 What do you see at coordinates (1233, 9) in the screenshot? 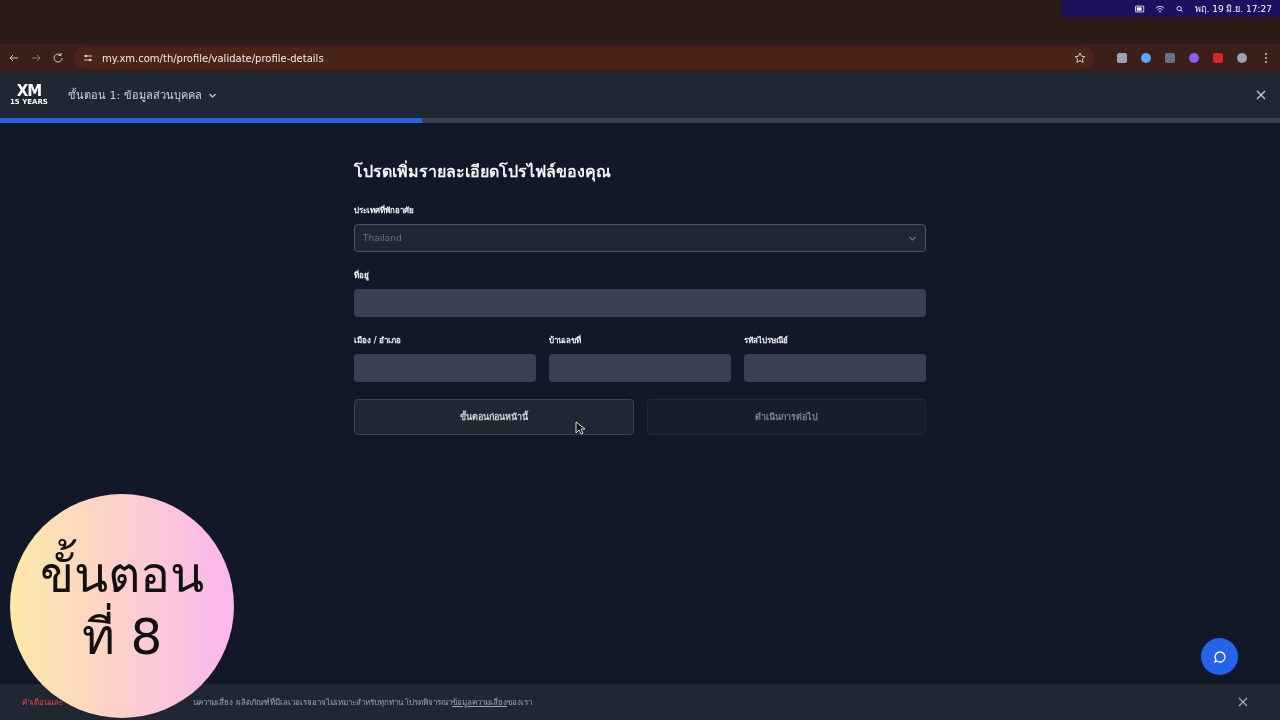
I see `menu-bar-clock: พฤ. 19 มิ.ย. 17:27` at bounding box center [1233, 9].